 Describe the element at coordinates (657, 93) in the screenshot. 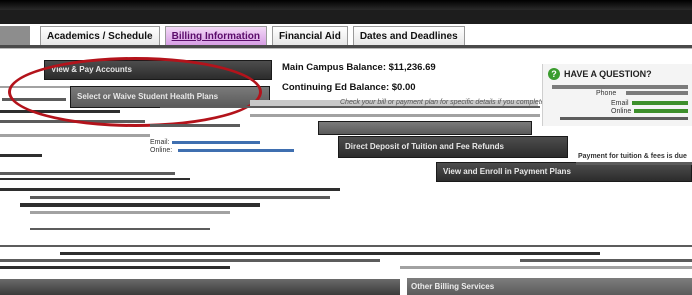

I see `phone-value` at that location.